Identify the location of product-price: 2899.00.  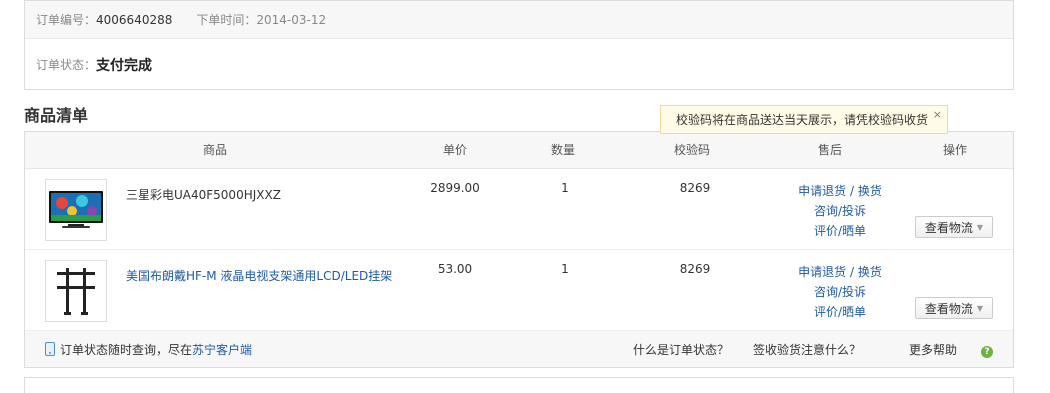
(455, 188).